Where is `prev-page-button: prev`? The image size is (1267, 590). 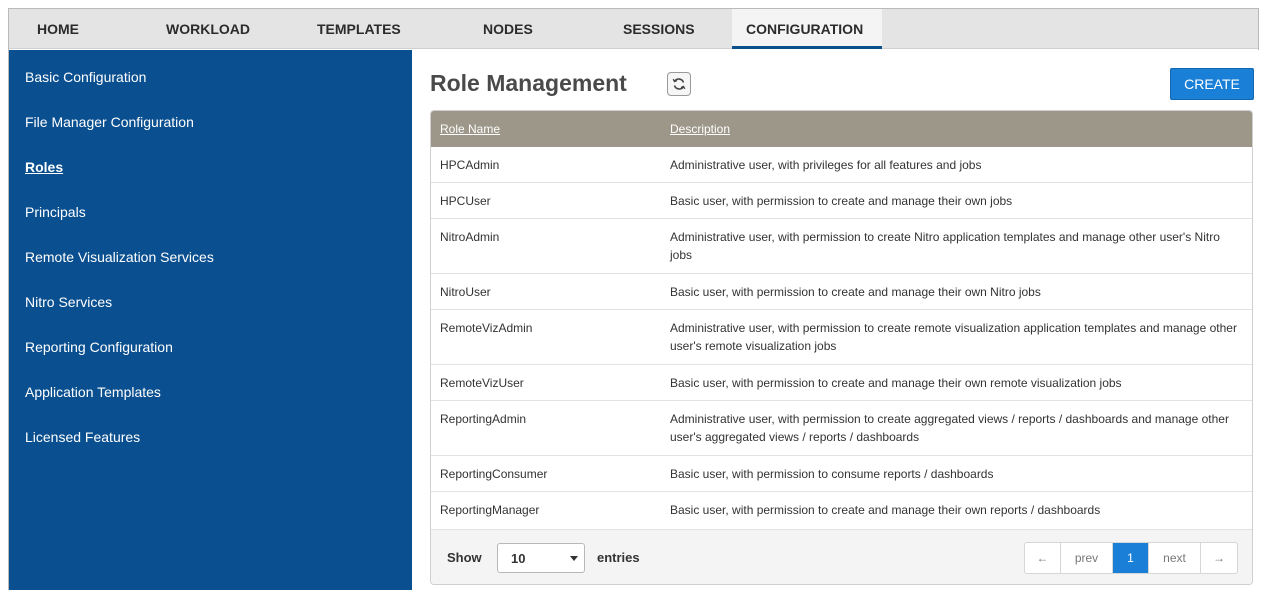
prev-page-button: prev is located at coordinates (1087, 558).